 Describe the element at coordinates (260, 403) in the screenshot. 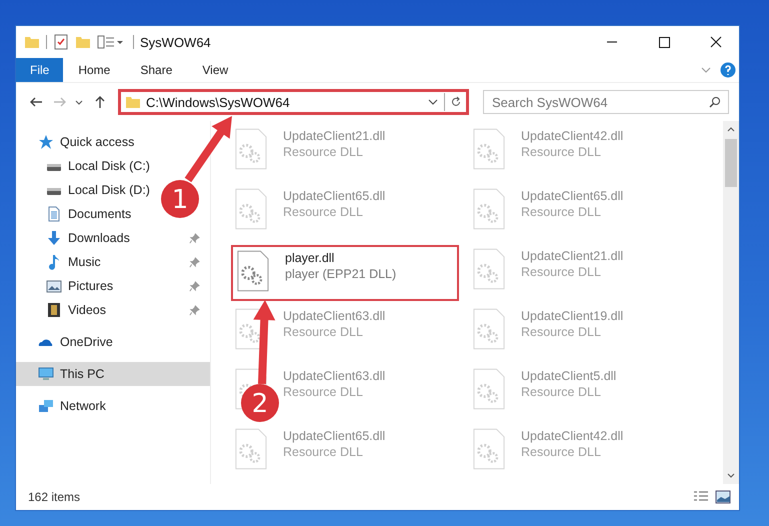

I see `step-badge: 2` at that location.